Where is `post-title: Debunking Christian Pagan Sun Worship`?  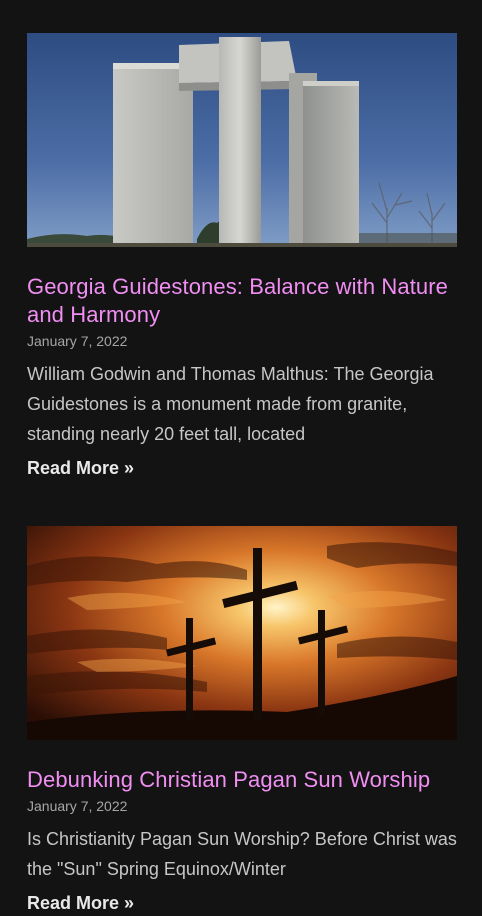 post-title: Debunking Christian Pagan Sun Worship is located at coordinates (242, 780).